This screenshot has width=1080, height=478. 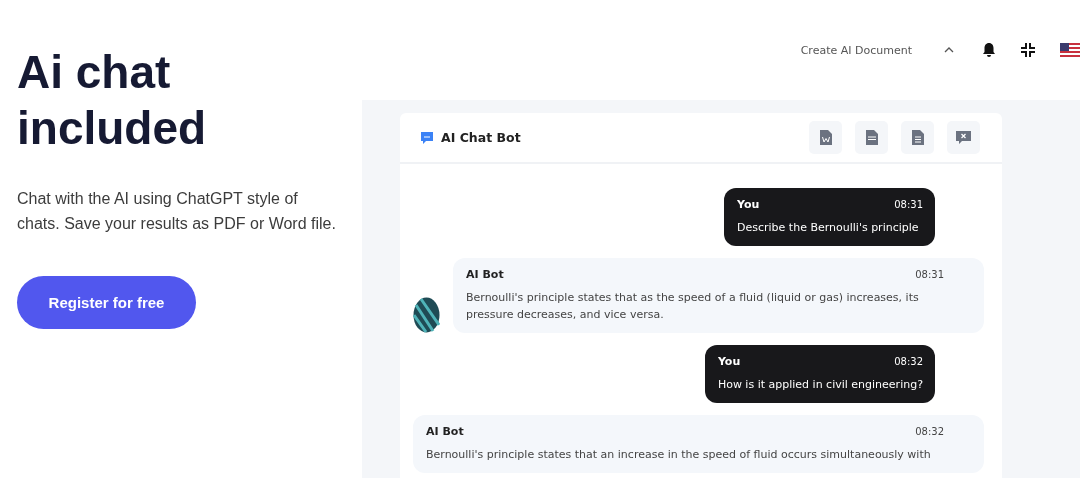 I want to click on chat-title: AI Chat Bot, so click(x=481, y=137).